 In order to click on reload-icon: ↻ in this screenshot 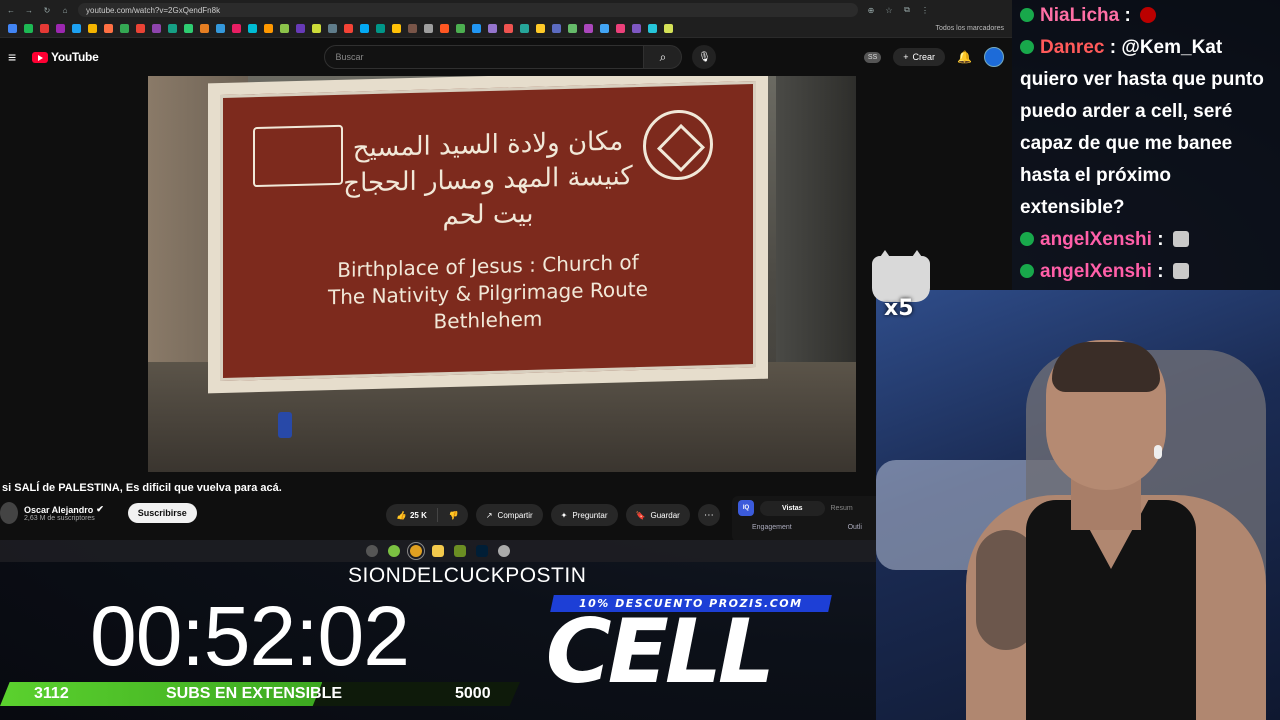, I will do `click(47, 10)`.